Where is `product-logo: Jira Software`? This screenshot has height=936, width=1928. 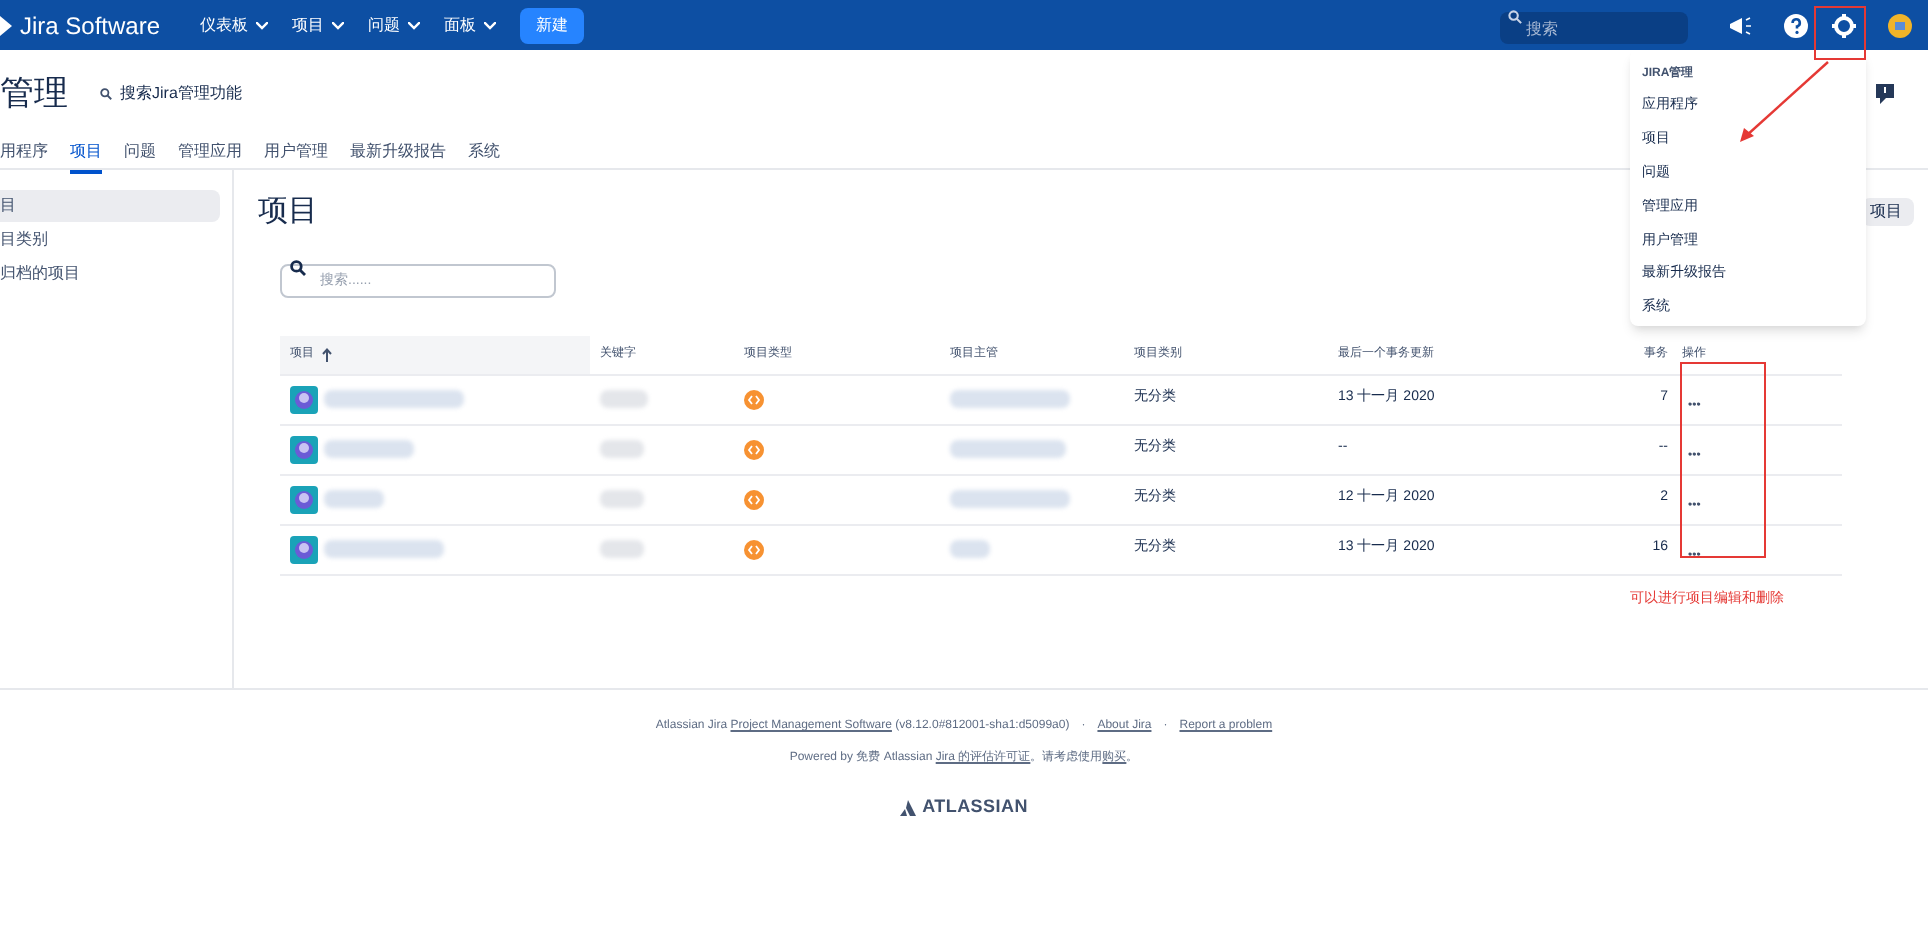
product-logo: Jira Software is located at coordinates (90, 25).